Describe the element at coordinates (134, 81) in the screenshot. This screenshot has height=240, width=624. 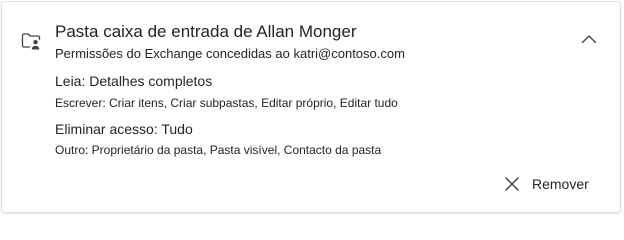
I see `read-permission: Leia: Detalhes completos` at that location.